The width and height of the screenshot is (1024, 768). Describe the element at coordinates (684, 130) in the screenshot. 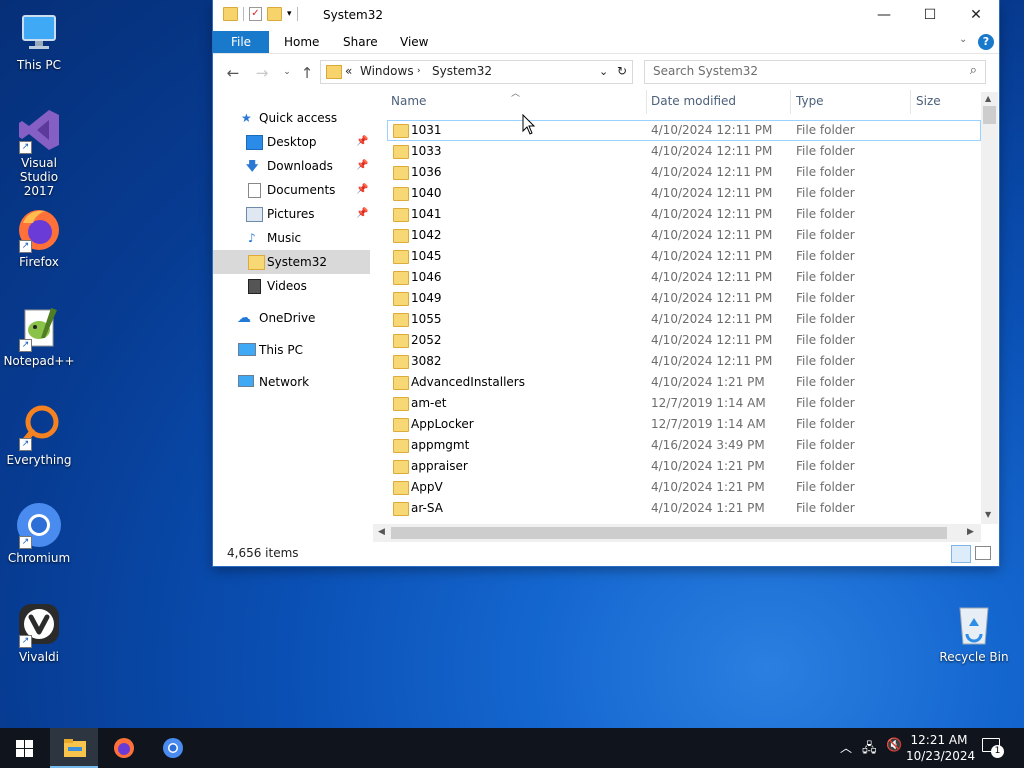

I see `file-row: 1031 4/10/2024 12:11 PM File folder` at that location.